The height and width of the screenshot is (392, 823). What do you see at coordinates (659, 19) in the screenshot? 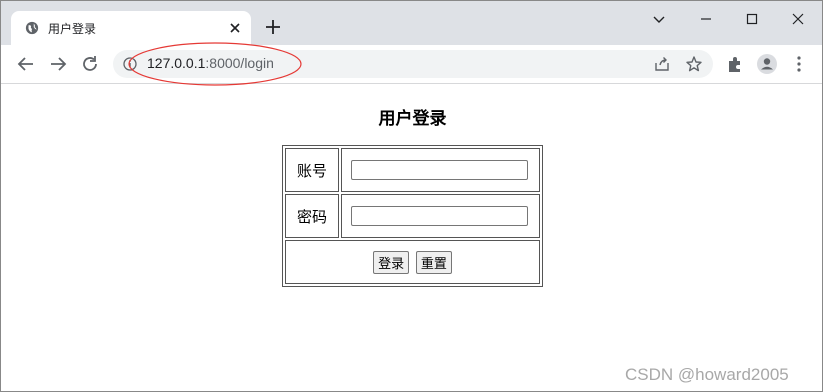
I see `chevron-down-icon` at bounding box center [659, 19].